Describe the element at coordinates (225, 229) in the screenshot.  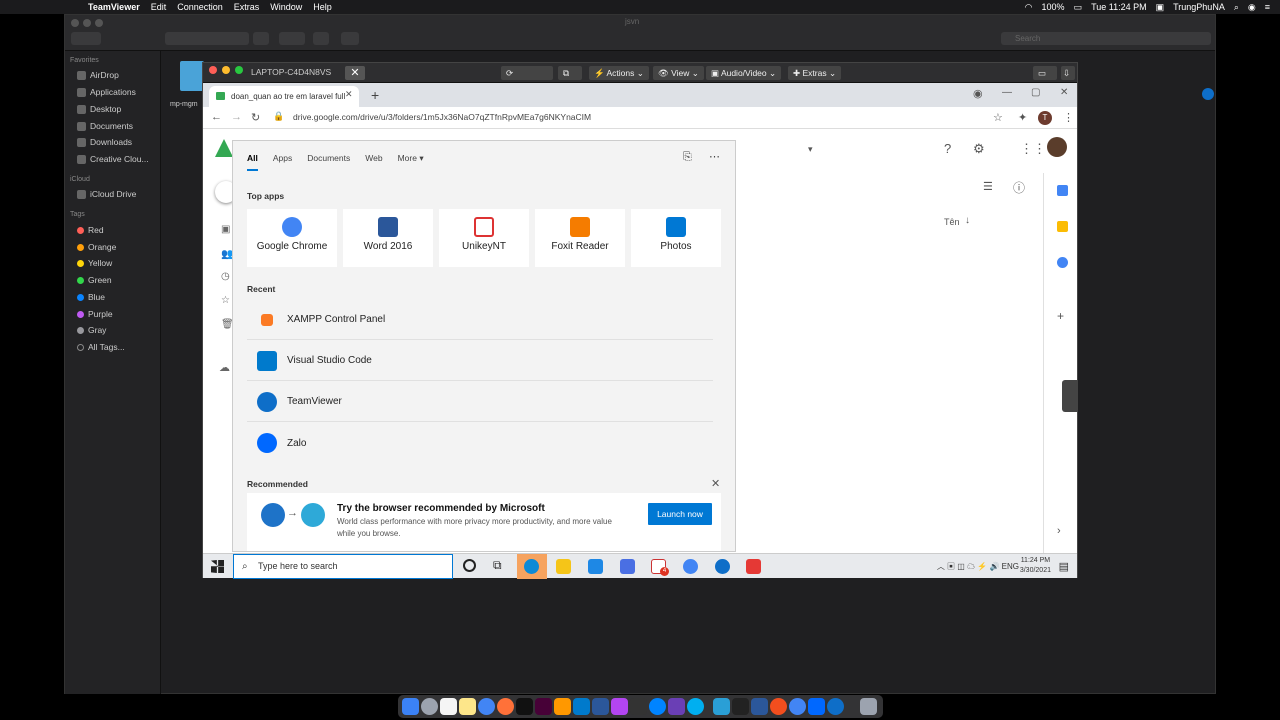
I see `my-drive-icon: ▣` at that location.